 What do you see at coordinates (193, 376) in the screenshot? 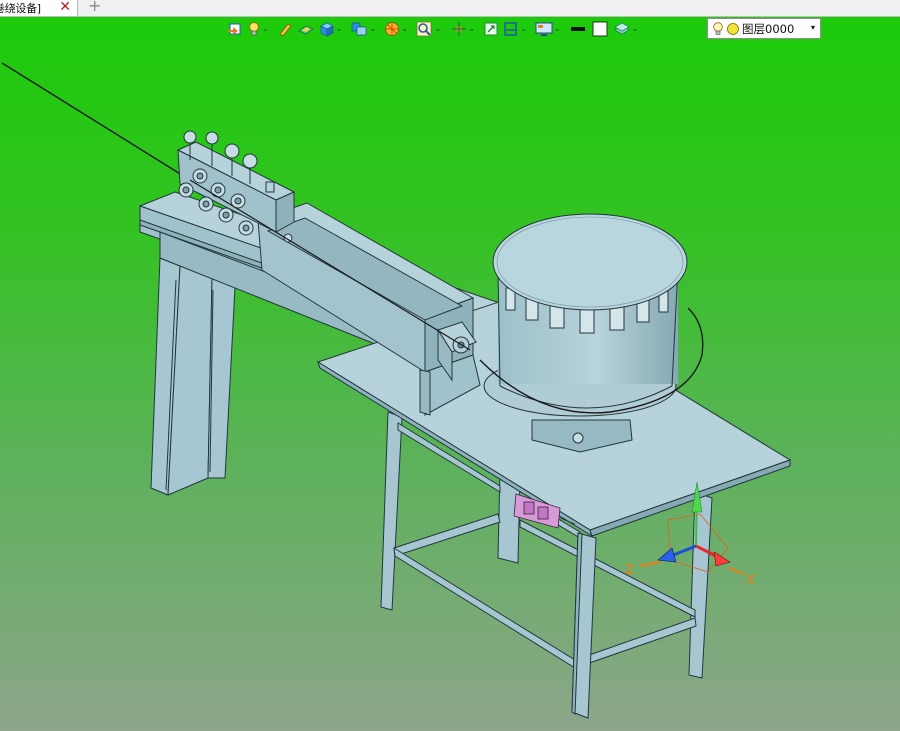
I see `left-stand` at bounding box center [193, 376].